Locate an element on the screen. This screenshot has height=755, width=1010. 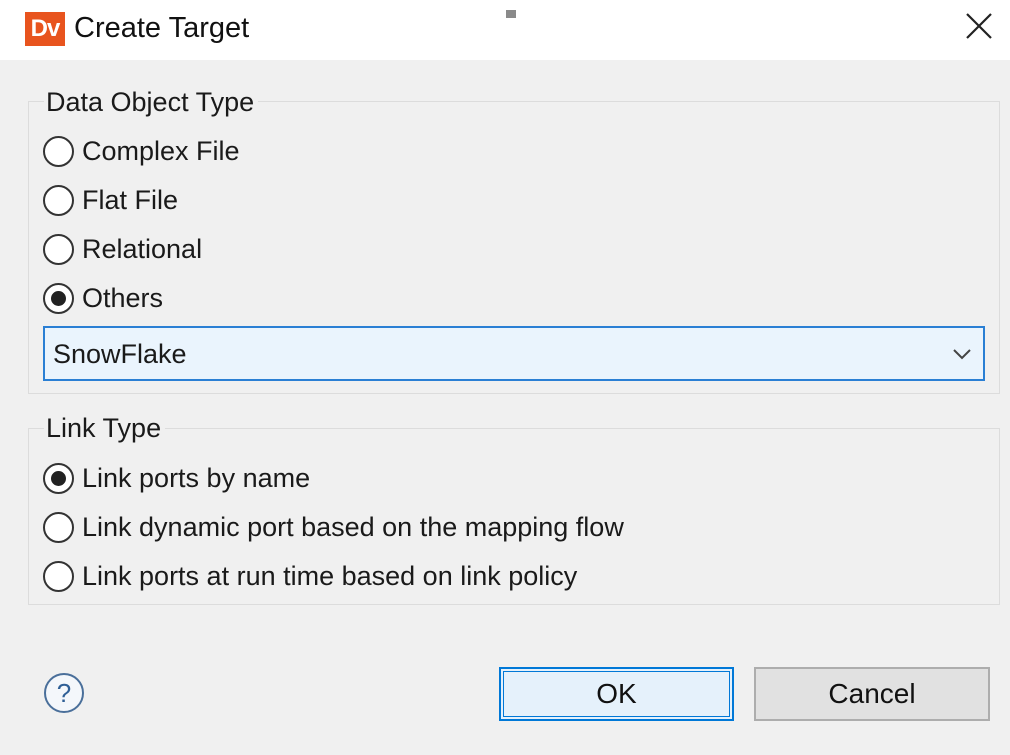
title-bar: Dv Create Target is located at coordinates (505, 30).